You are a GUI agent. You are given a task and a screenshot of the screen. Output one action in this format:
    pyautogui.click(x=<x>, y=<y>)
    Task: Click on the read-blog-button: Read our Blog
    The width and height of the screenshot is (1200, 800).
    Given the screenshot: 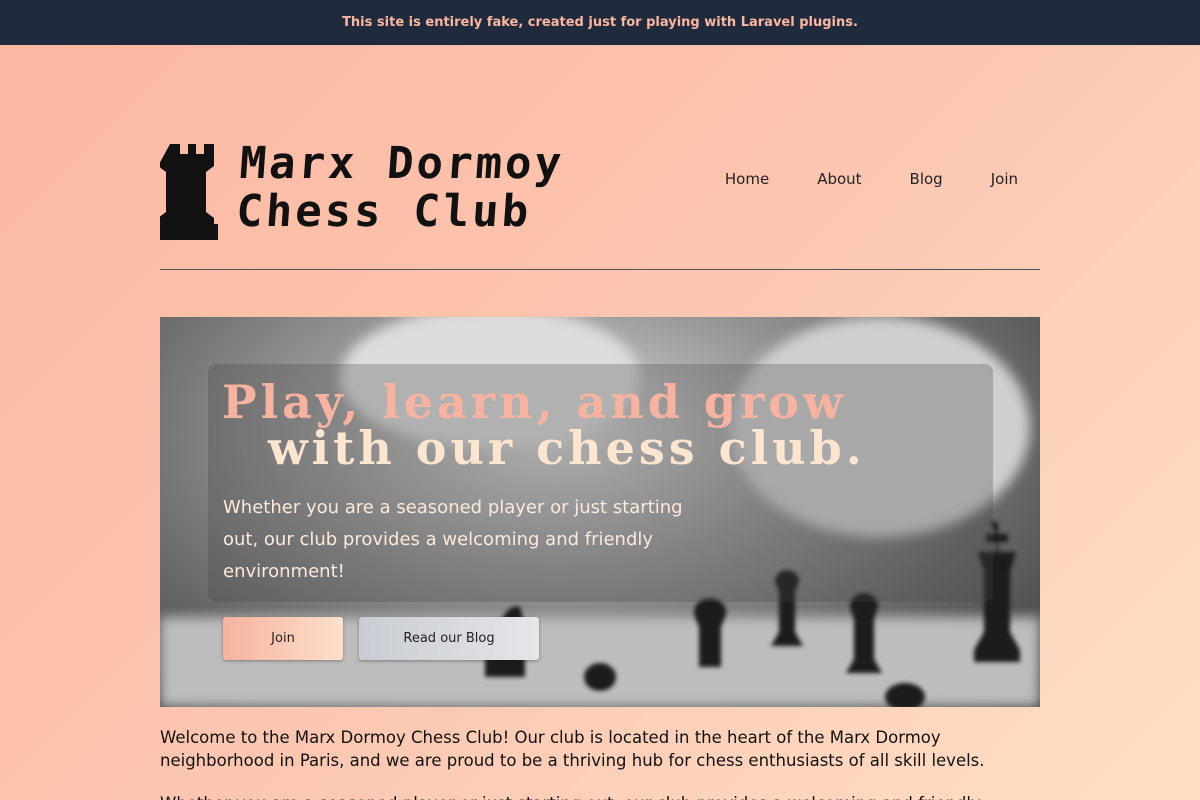 What is the action you would take?
    pyautogui.click(x=449, y=638)
    